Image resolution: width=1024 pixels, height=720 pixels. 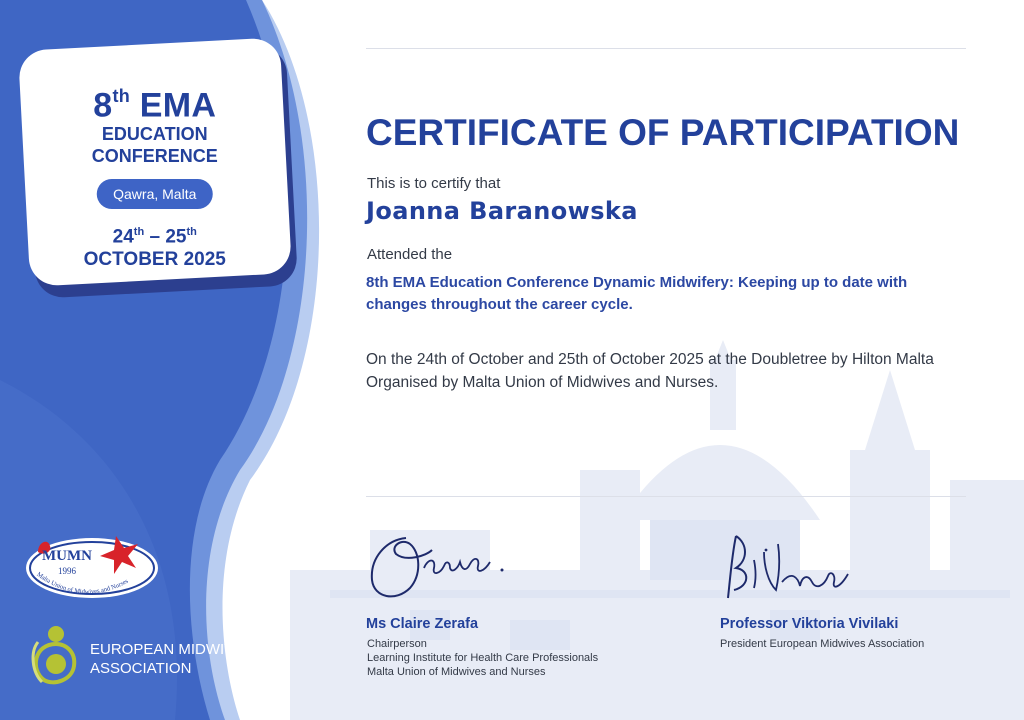 What do you see at coordinates (154, 259) in the screenshot?
I see `badge-month-year: OCTOBER 2025` at bounding box center [154, 259].